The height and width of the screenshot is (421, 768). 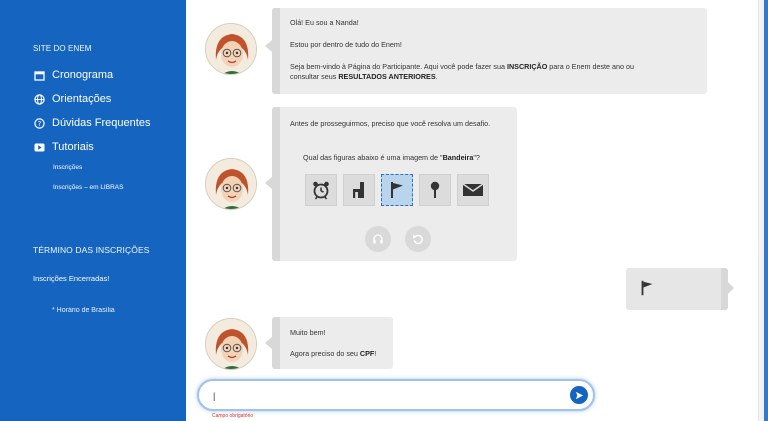 I want to click on captcha-option-flag, so click(x=397, y=190).